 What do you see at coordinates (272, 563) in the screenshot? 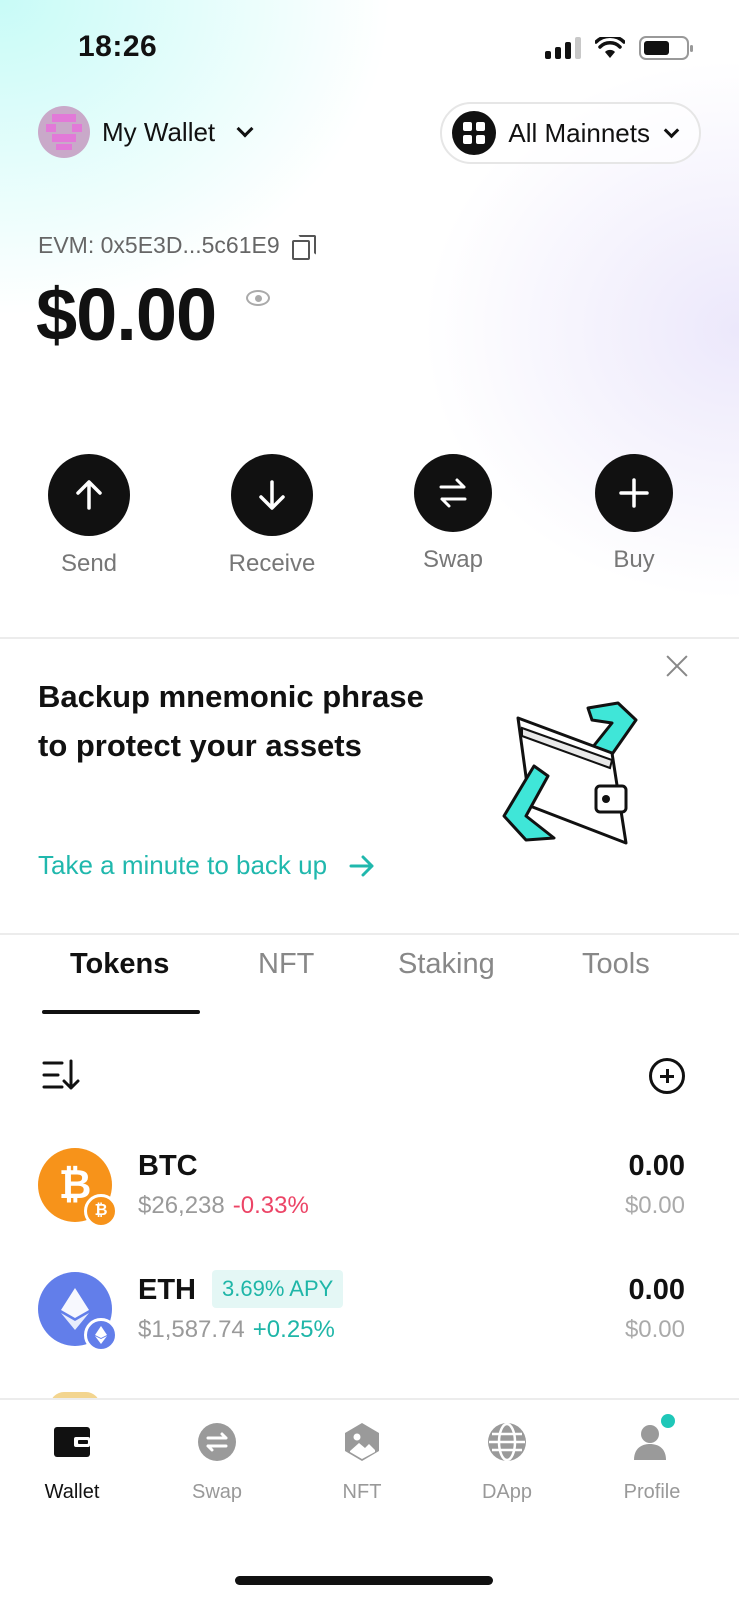
I see `receive-label: Receive` at bounding box center [272, 563].